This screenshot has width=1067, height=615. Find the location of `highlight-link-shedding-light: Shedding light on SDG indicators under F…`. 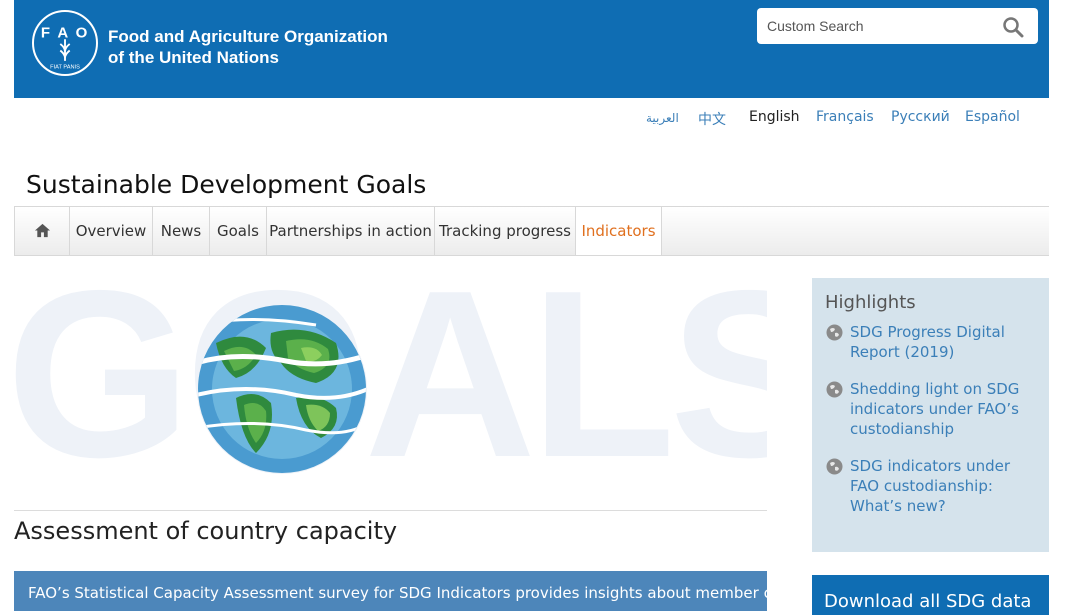

highlight-link-shedding-light: Shedding light on SDG indicators under F… is located at coordinates (930, 409).